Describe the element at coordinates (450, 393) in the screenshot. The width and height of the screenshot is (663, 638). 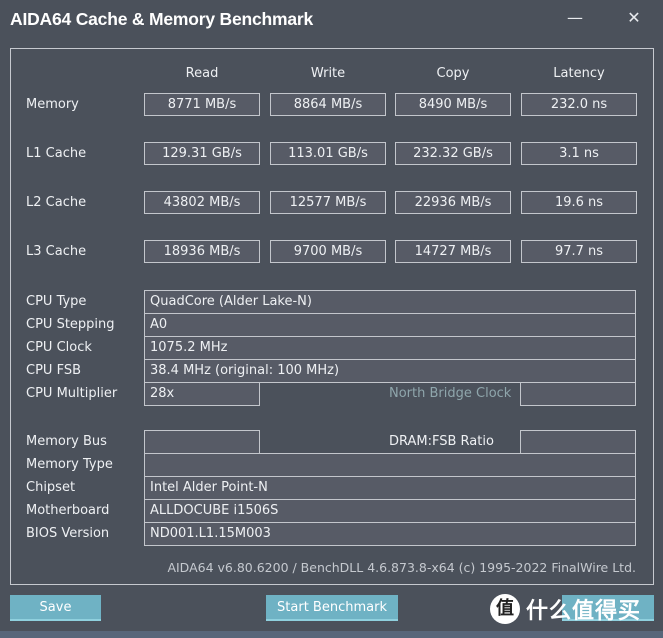
I see `north-bridge-clock-label: North Bridge Clock` at that location.